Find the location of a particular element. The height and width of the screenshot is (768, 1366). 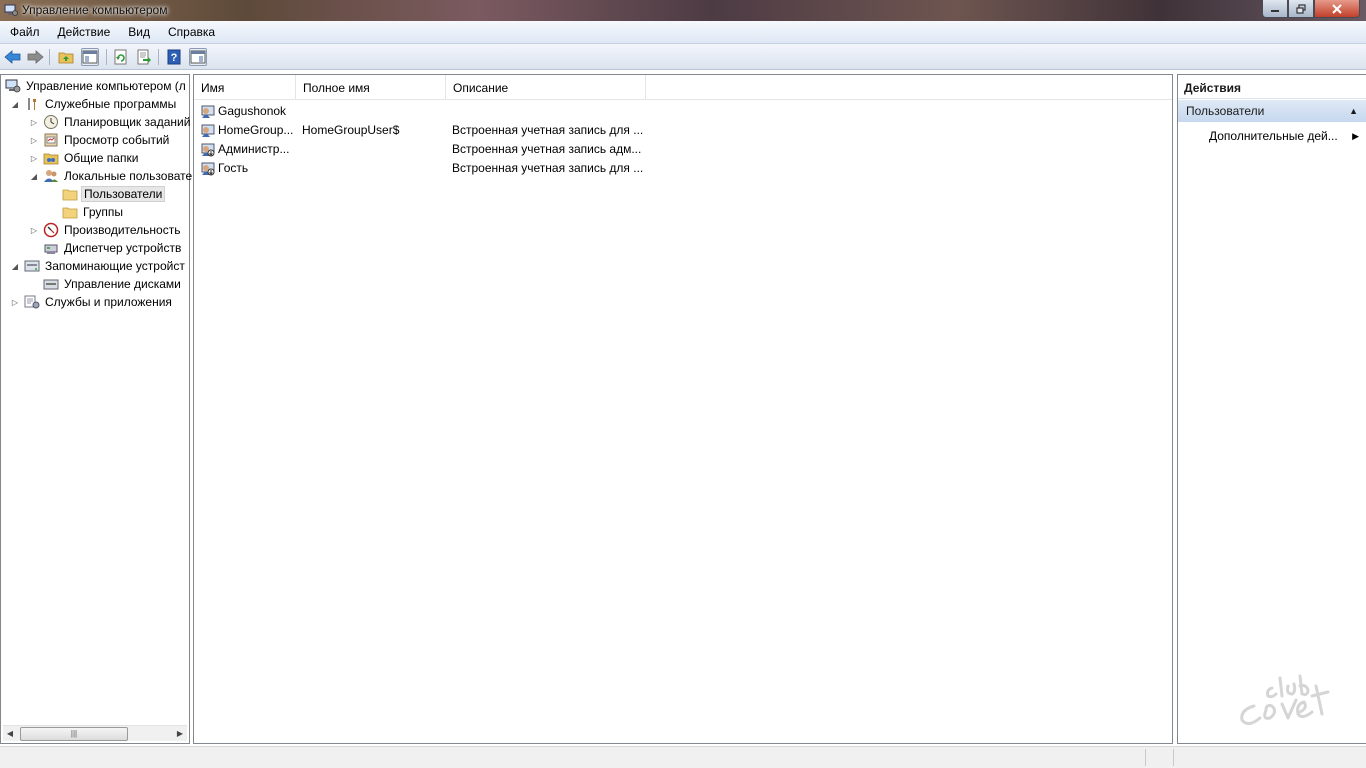

performance-icon is located at coordinates (51, 230).